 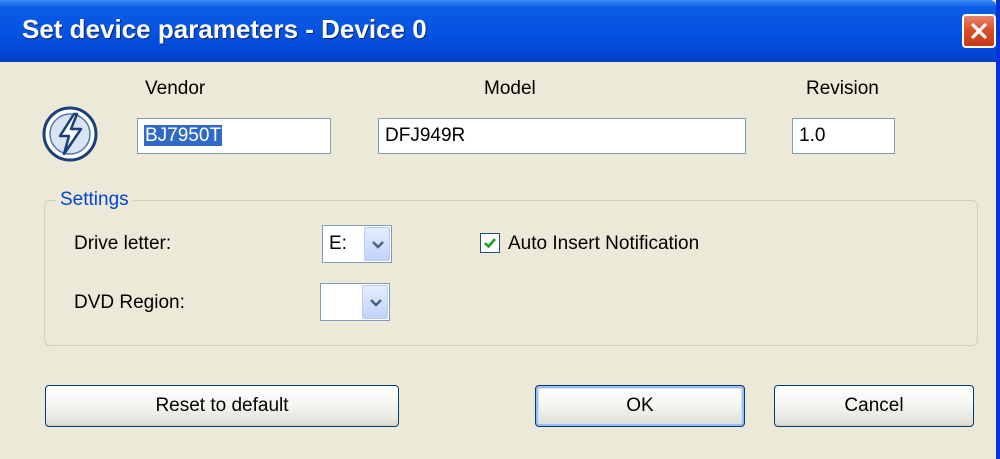 What do you see at coordinates (843, 136) in the screenshot?
I see `revision-field: 1.0` at bounding box center [843, 136].